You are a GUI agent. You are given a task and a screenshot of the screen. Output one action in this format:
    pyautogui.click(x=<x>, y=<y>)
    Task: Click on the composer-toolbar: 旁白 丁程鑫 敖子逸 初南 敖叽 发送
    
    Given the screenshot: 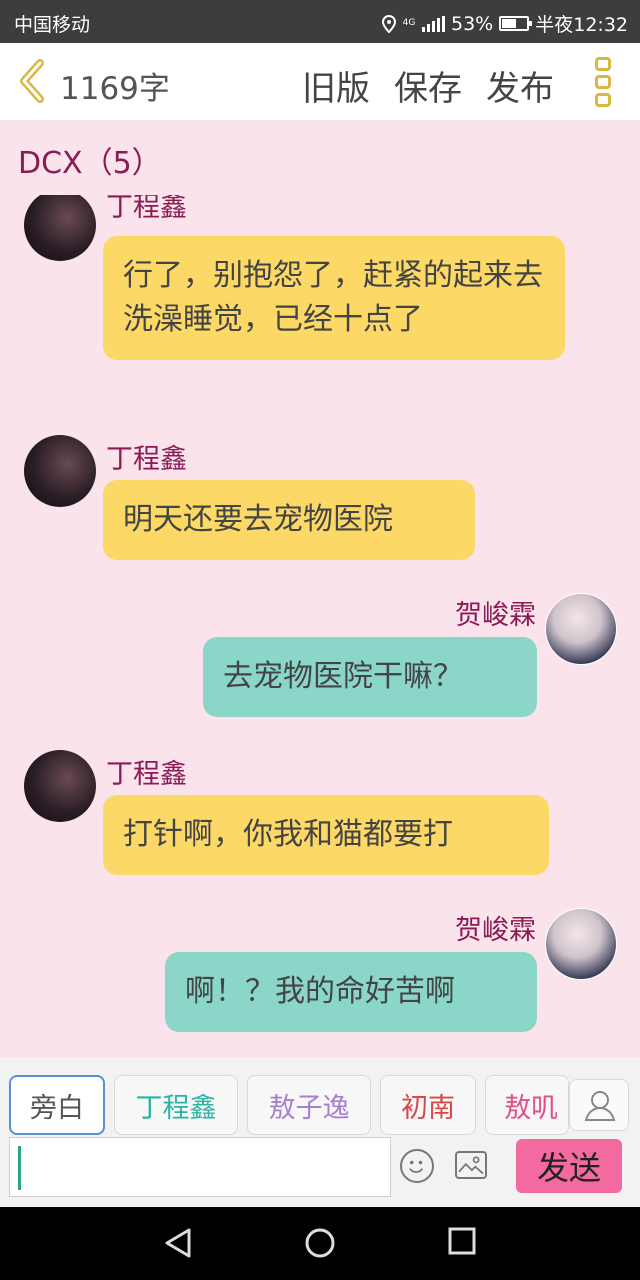 What is the action you would take?
    pyautogui.click(x=320, y=1132)
    